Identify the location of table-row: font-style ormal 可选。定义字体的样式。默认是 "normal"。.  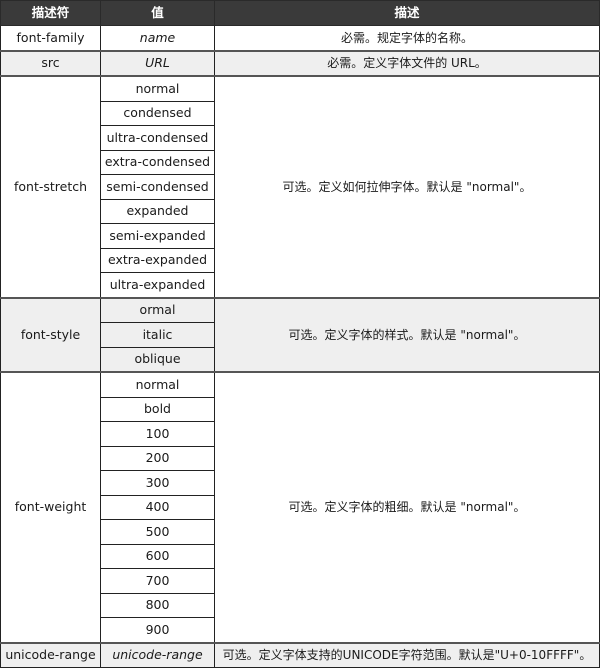
(300, 334).